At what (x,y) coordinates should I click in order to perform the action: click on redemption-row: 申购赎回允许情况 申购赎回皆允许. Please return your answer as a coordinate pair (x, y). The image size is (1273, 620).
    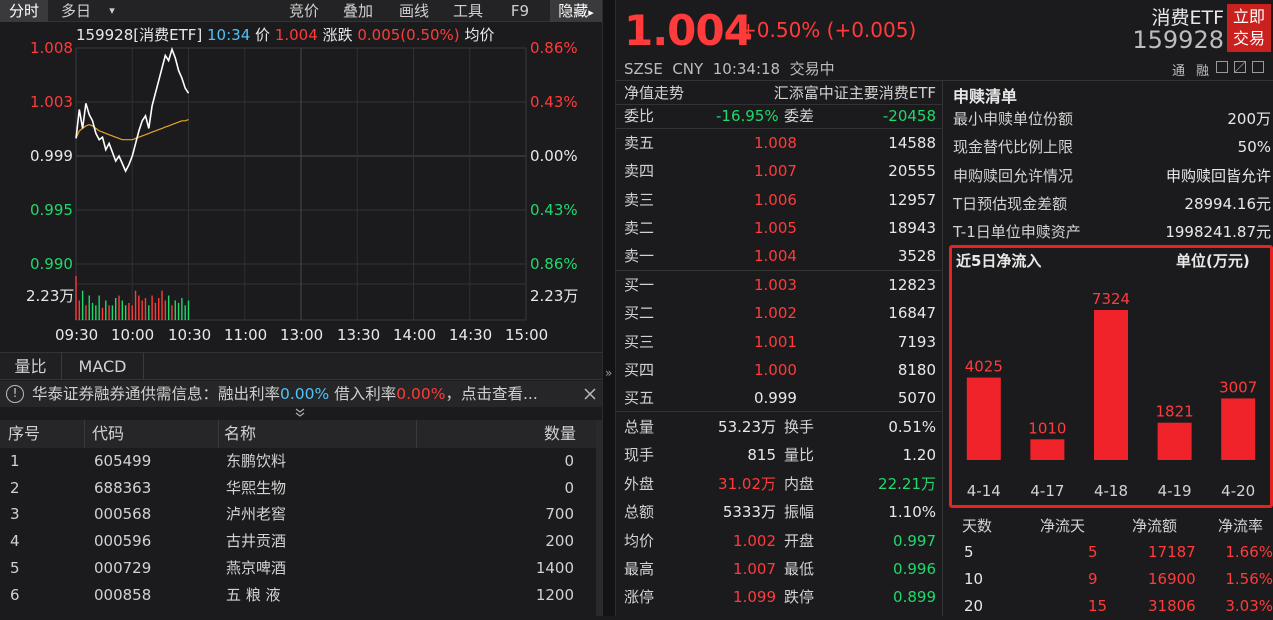
    Looking at the image, I should click on (1108, 176).